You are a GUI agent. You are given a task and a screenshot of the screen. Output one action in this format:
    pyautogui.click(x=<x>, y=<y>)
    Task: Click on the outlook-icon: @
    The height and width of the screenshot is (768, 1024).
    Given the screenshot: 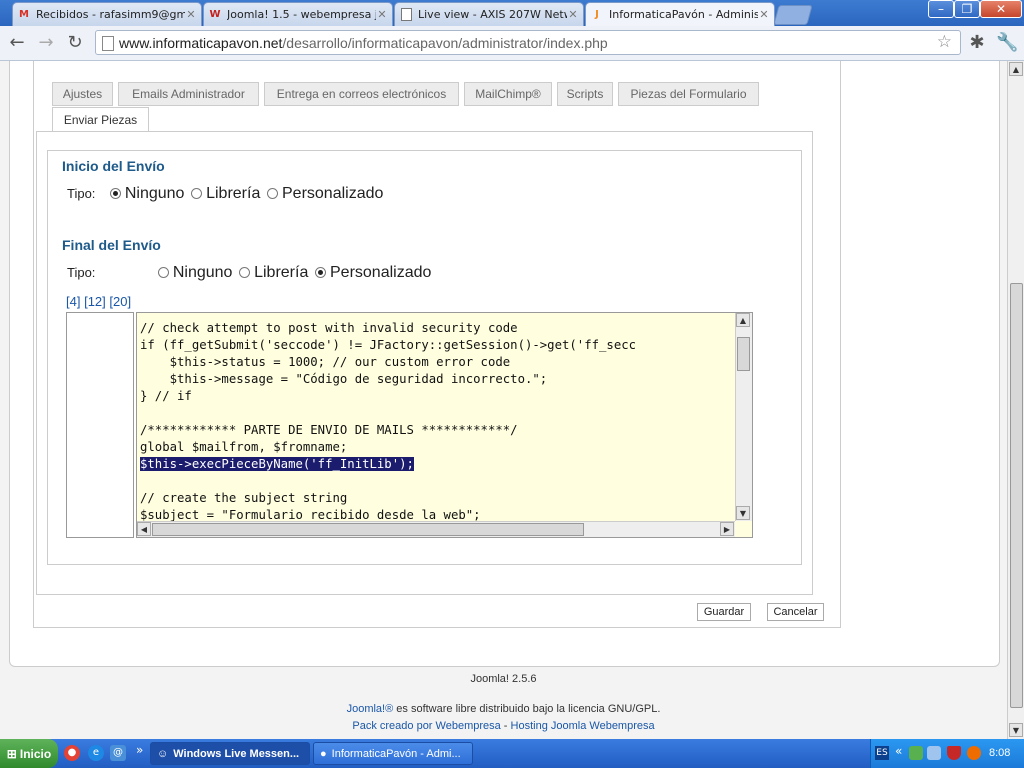 What is the action you would take?
    pyautogui.click(x=118, y=753)
    